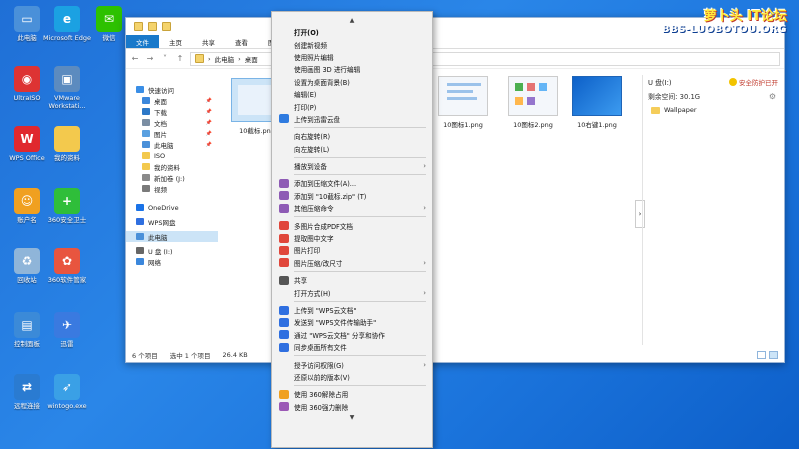 Image resolution: width=799 pixels, height=449 pixels. Describe the element at coordinates (352, 166) in the screenshot. I see `context-menu-item: 播放到设备 ›` at that location.